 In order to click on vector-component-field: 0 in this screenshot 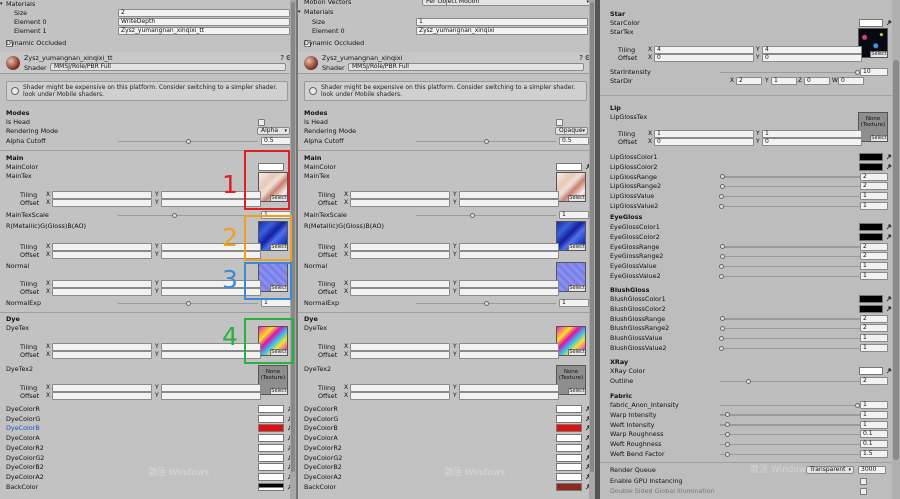, I will do `click(851, 81)`.